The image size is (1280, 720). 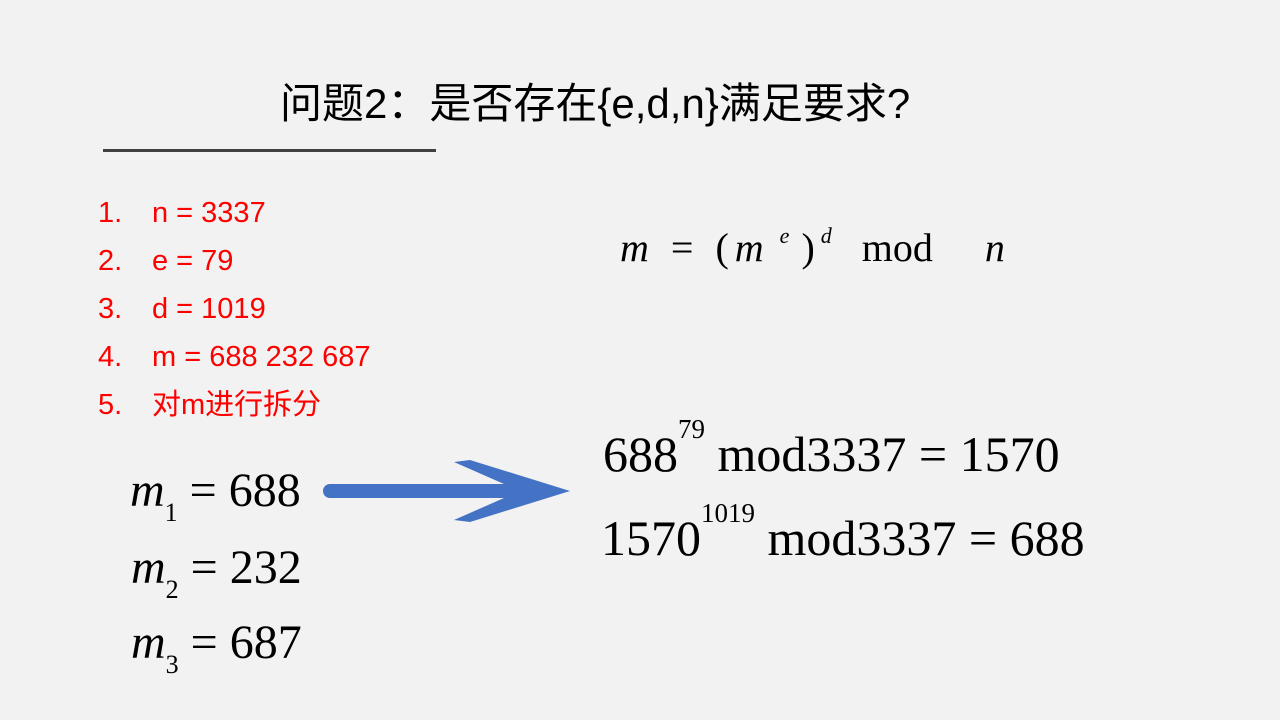 I want to click on decryption-equation: 15701019 mod3337 = 688, so click(x=843, y=534).